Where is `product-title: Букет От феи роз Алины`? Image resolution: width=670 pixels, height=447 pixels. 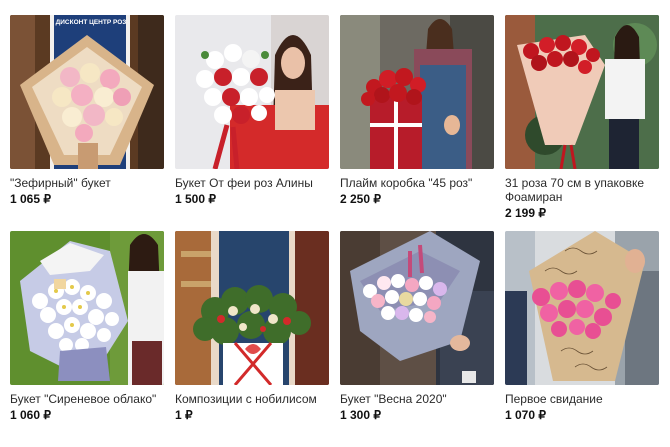 product-title: Букет От феи роз Алины is located at coordinates (252, 183).